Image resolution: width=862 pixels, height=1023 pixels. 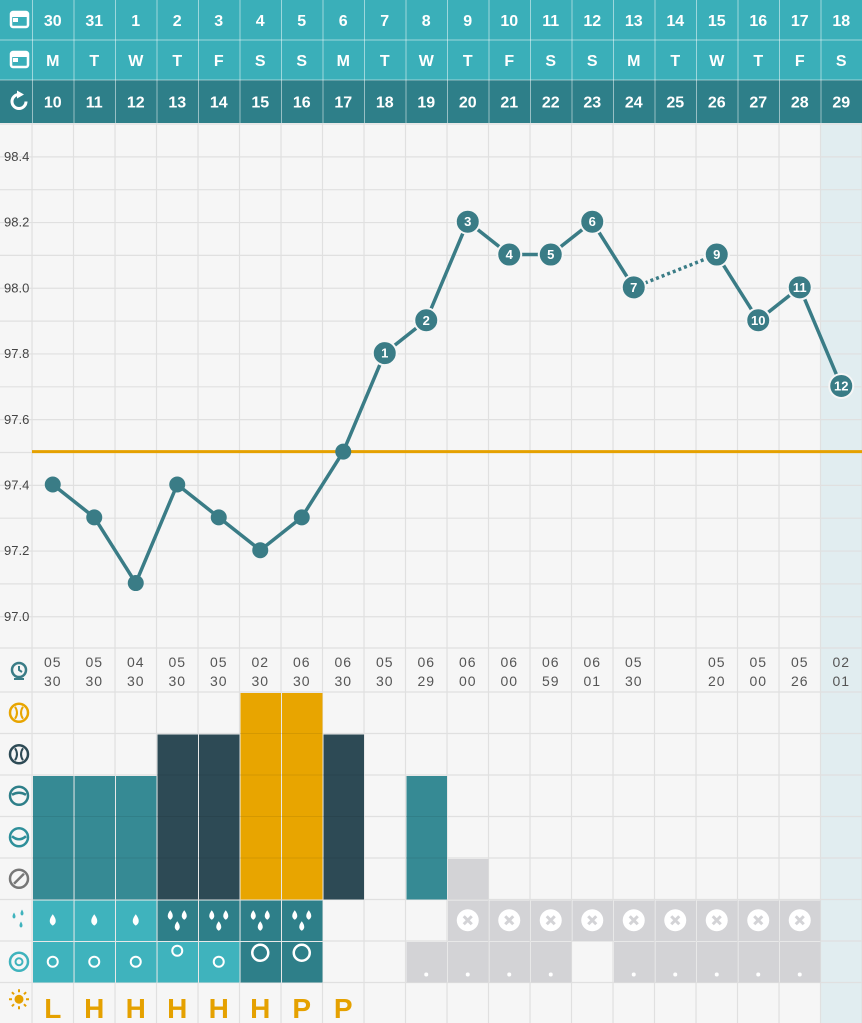 I want to click on temperature-point: 6, so click(x=592, y=221).